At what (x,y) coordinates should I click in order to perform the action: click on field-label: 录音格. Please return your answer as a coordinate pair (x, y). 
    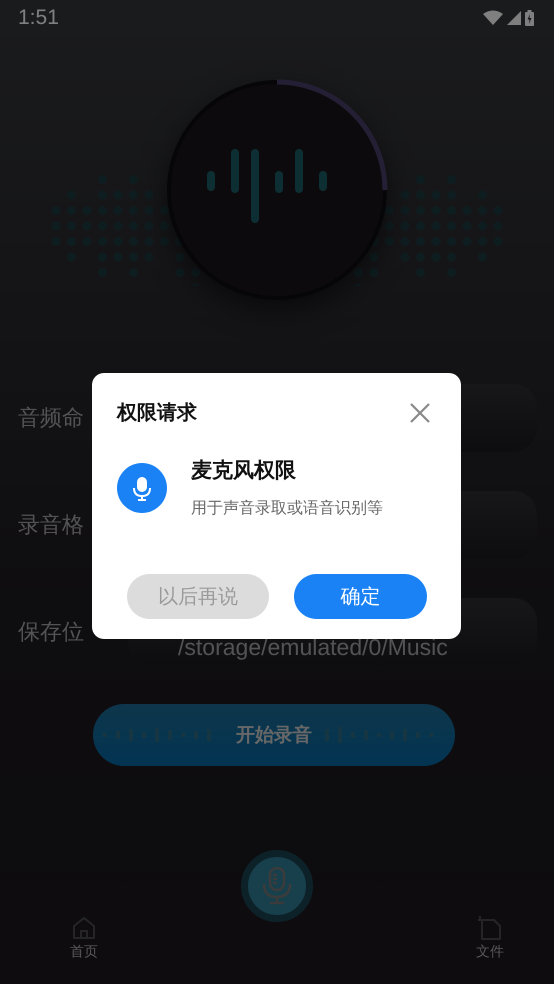
    Looking at the image, I should click on (51, 525).